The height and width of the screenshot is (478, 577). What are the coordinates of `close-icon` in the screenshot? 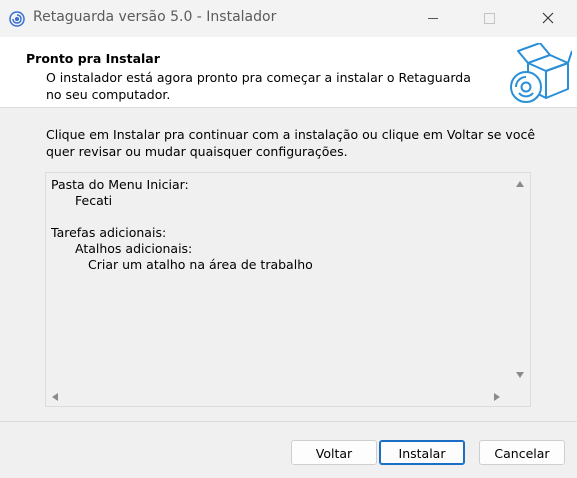 It's located at (548, 18).